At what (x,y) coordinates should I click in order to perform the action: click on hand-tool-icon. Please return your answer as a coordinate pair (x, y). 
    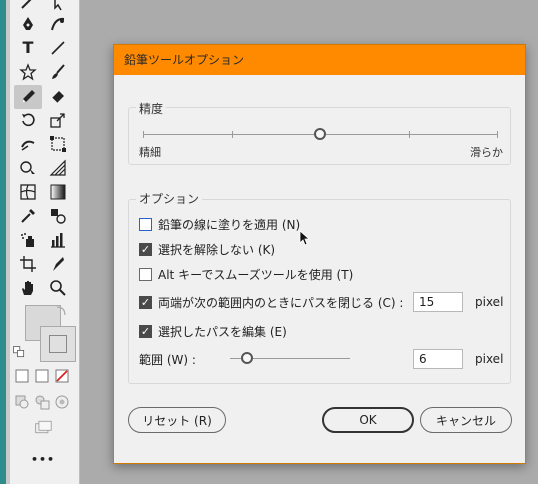
    Looking at the image, I should click on (28, 288).